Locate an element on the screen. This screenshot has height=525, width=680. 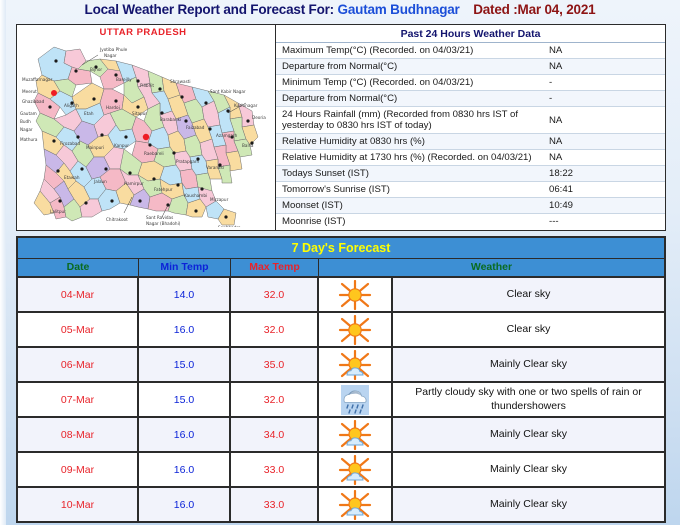
svg-text: Bijnor is located at coordinates (96, 69).